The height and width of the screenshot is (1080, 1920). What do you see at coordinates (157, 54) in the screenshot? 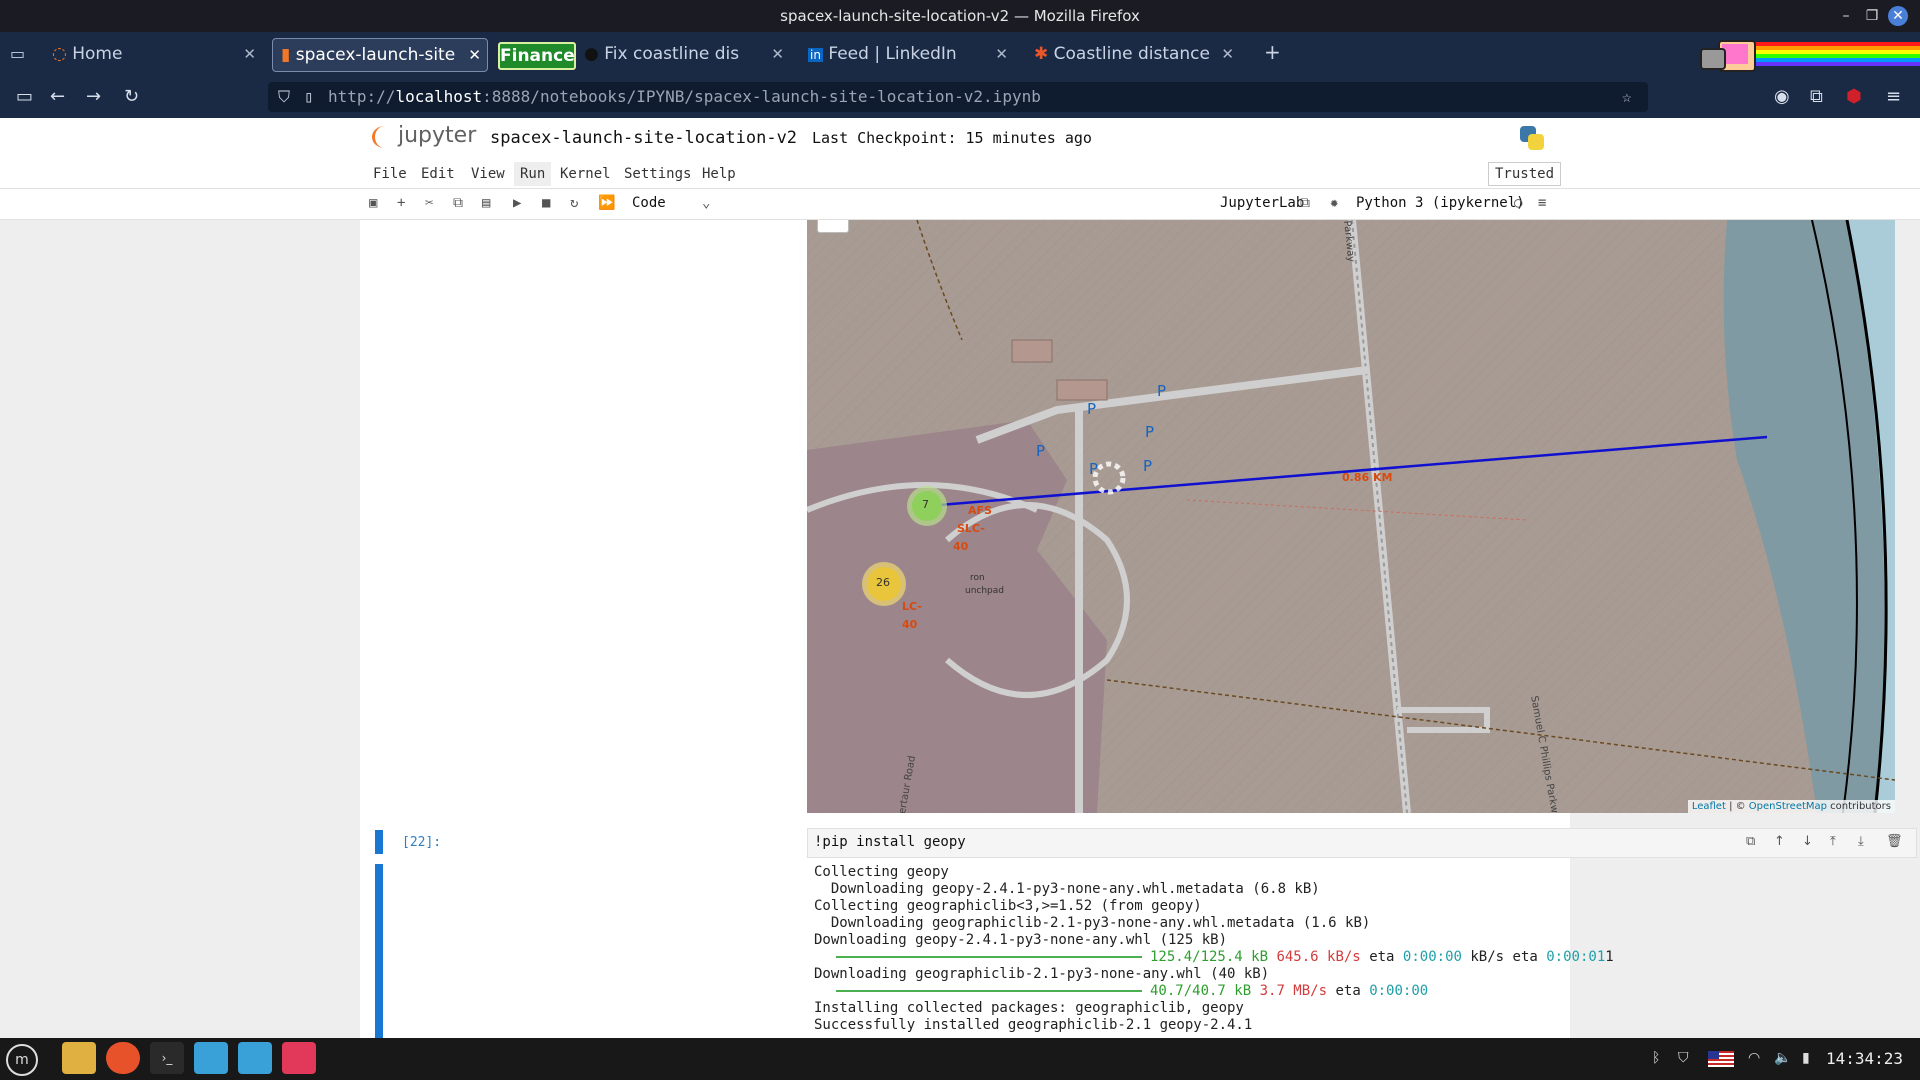
I see `tab-home: ◌ Home ✕` at bounding box center [157, 54].